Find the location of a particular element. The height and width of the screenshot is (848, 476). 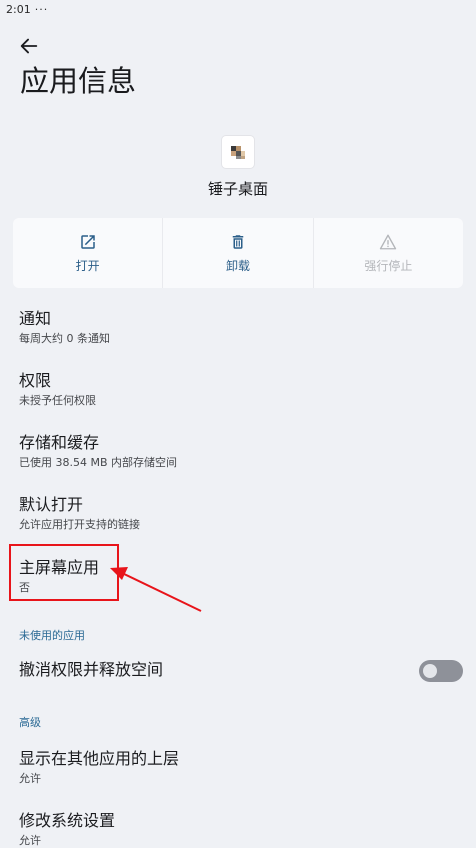

settings-item-subtitle: 已使用 38.54 MB 内部存储空间 is located at coordinates (98, 462).